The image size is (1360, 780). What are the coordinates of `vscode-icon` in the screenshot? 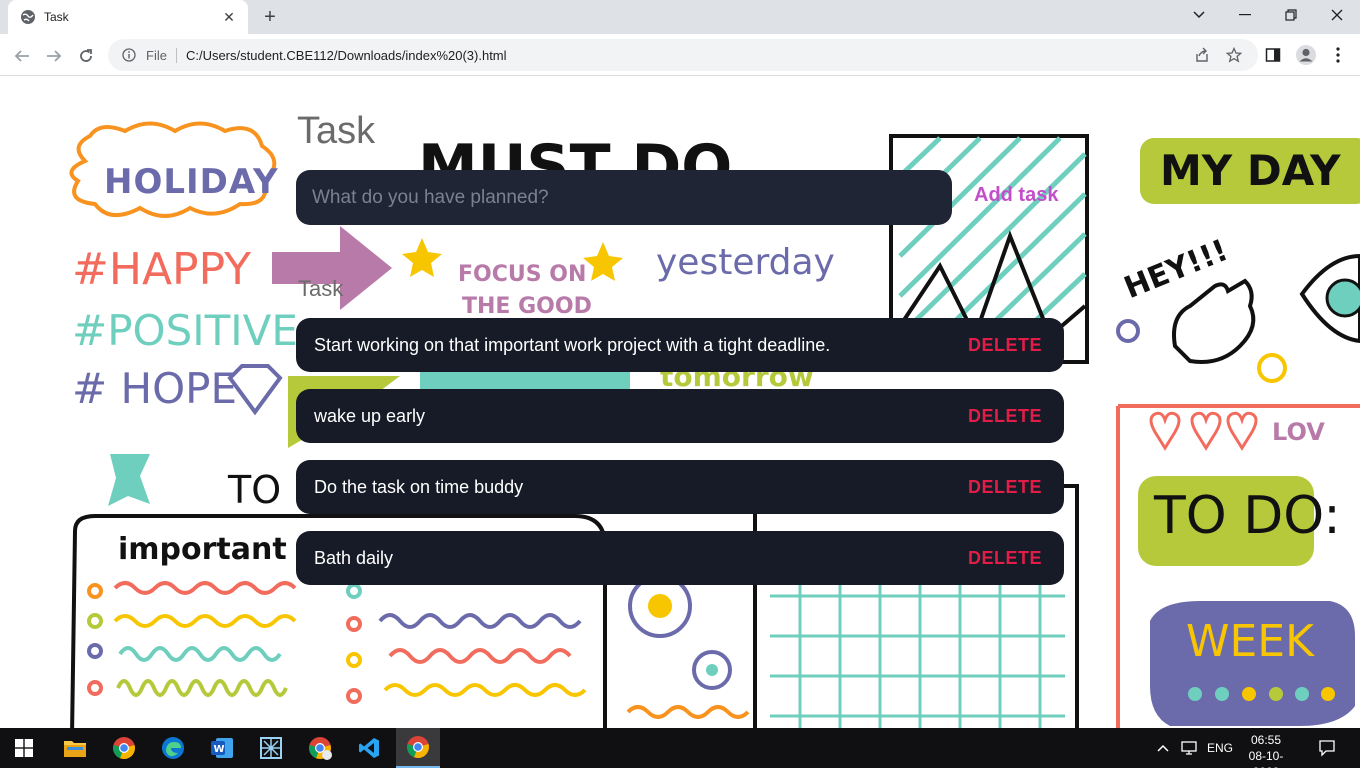 It's located at (369, 748).